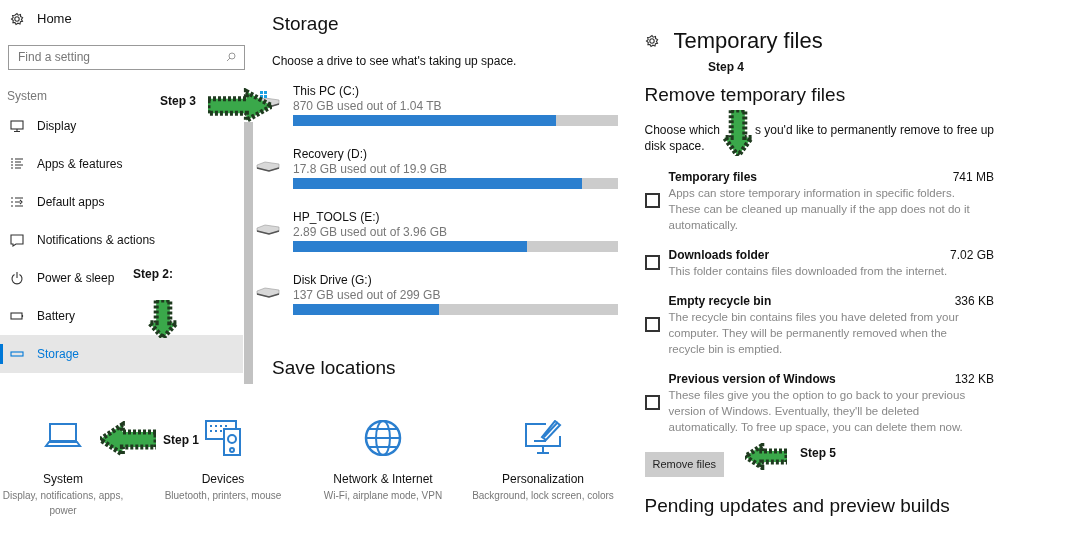 This screenshot has height=534, width=1068. I want to click on item-name: Temporary files, so click(712, 176).